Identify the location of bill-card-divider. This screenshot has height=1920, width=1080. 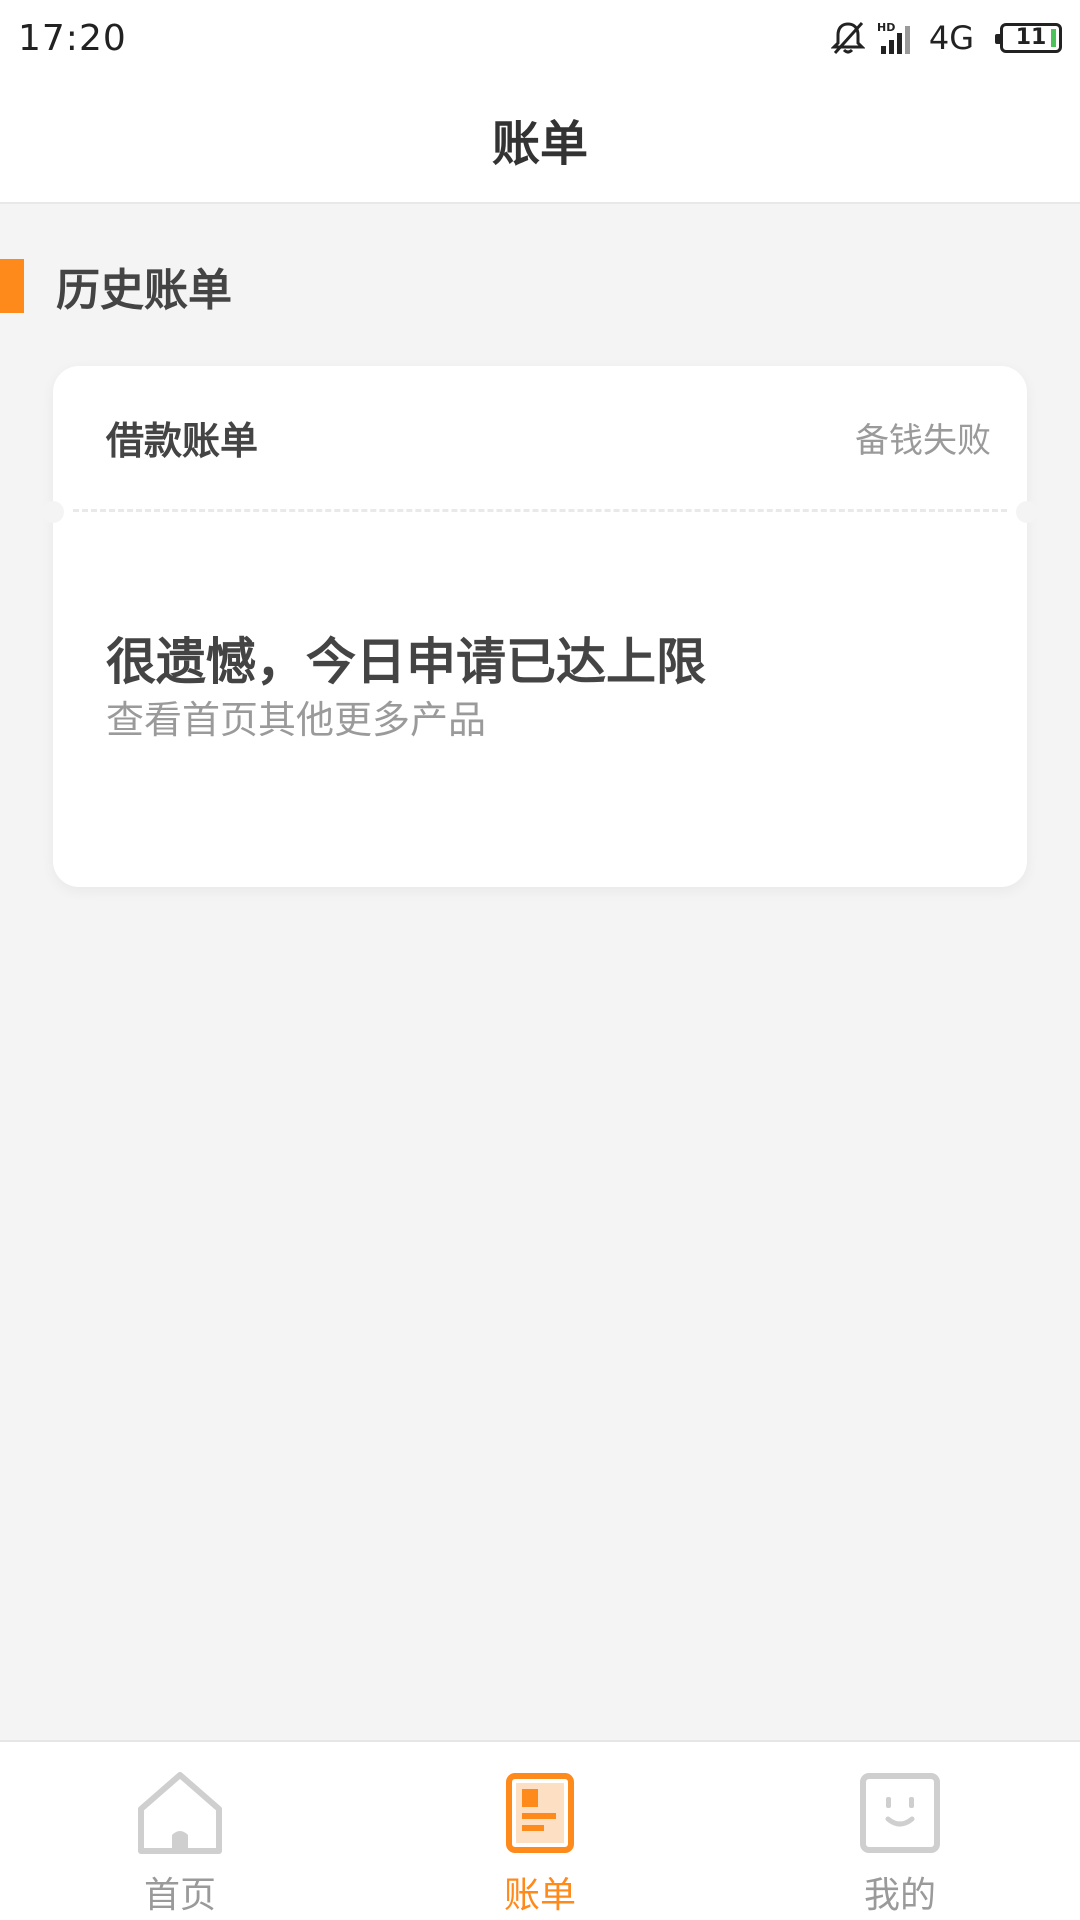
(540, 512).